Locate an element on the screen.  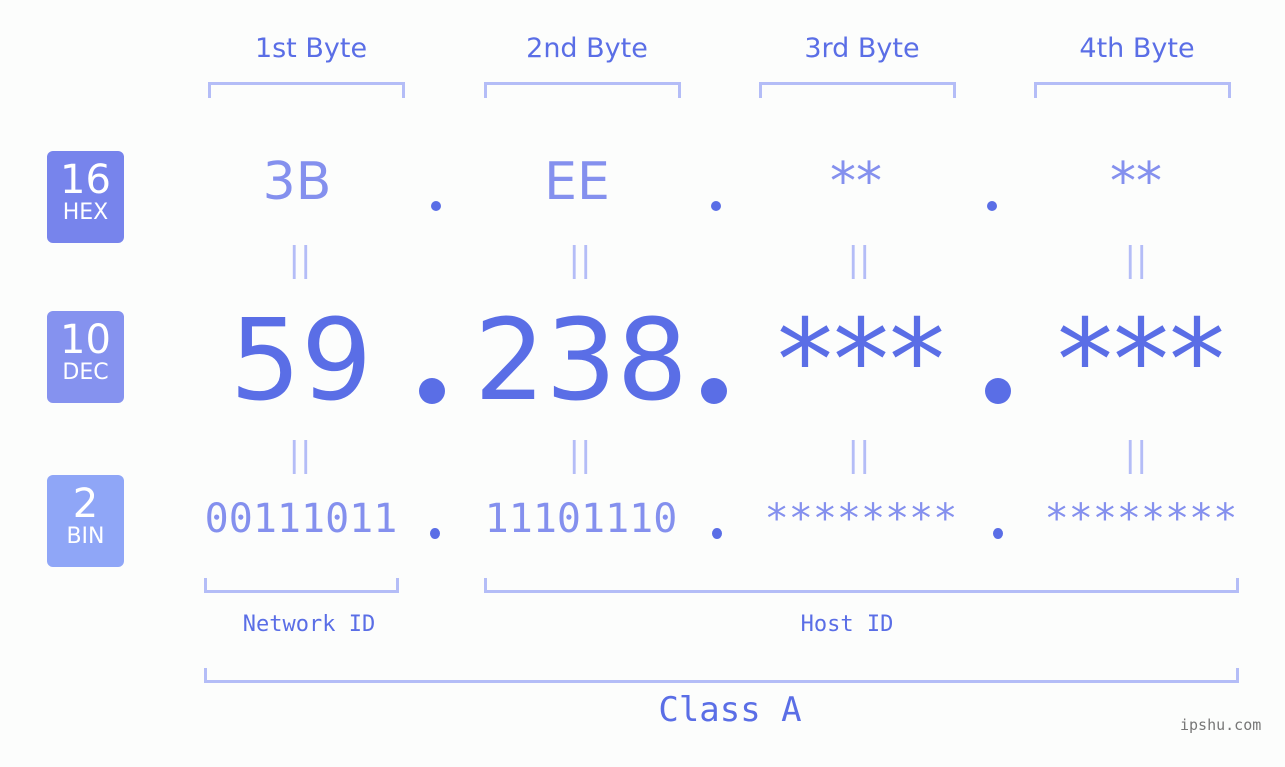
watermark: ipshu.com is located at coordinates (1221, 725).